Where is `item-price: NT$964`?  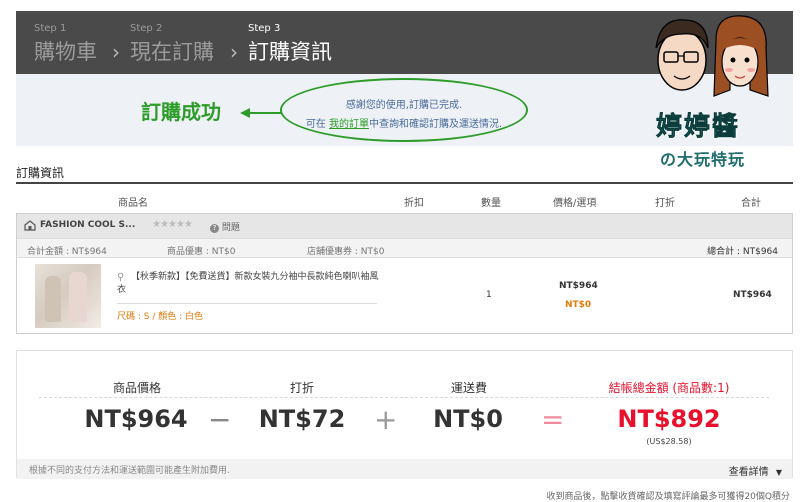
item-price: NT$964 is located at coordinates (578, 286).